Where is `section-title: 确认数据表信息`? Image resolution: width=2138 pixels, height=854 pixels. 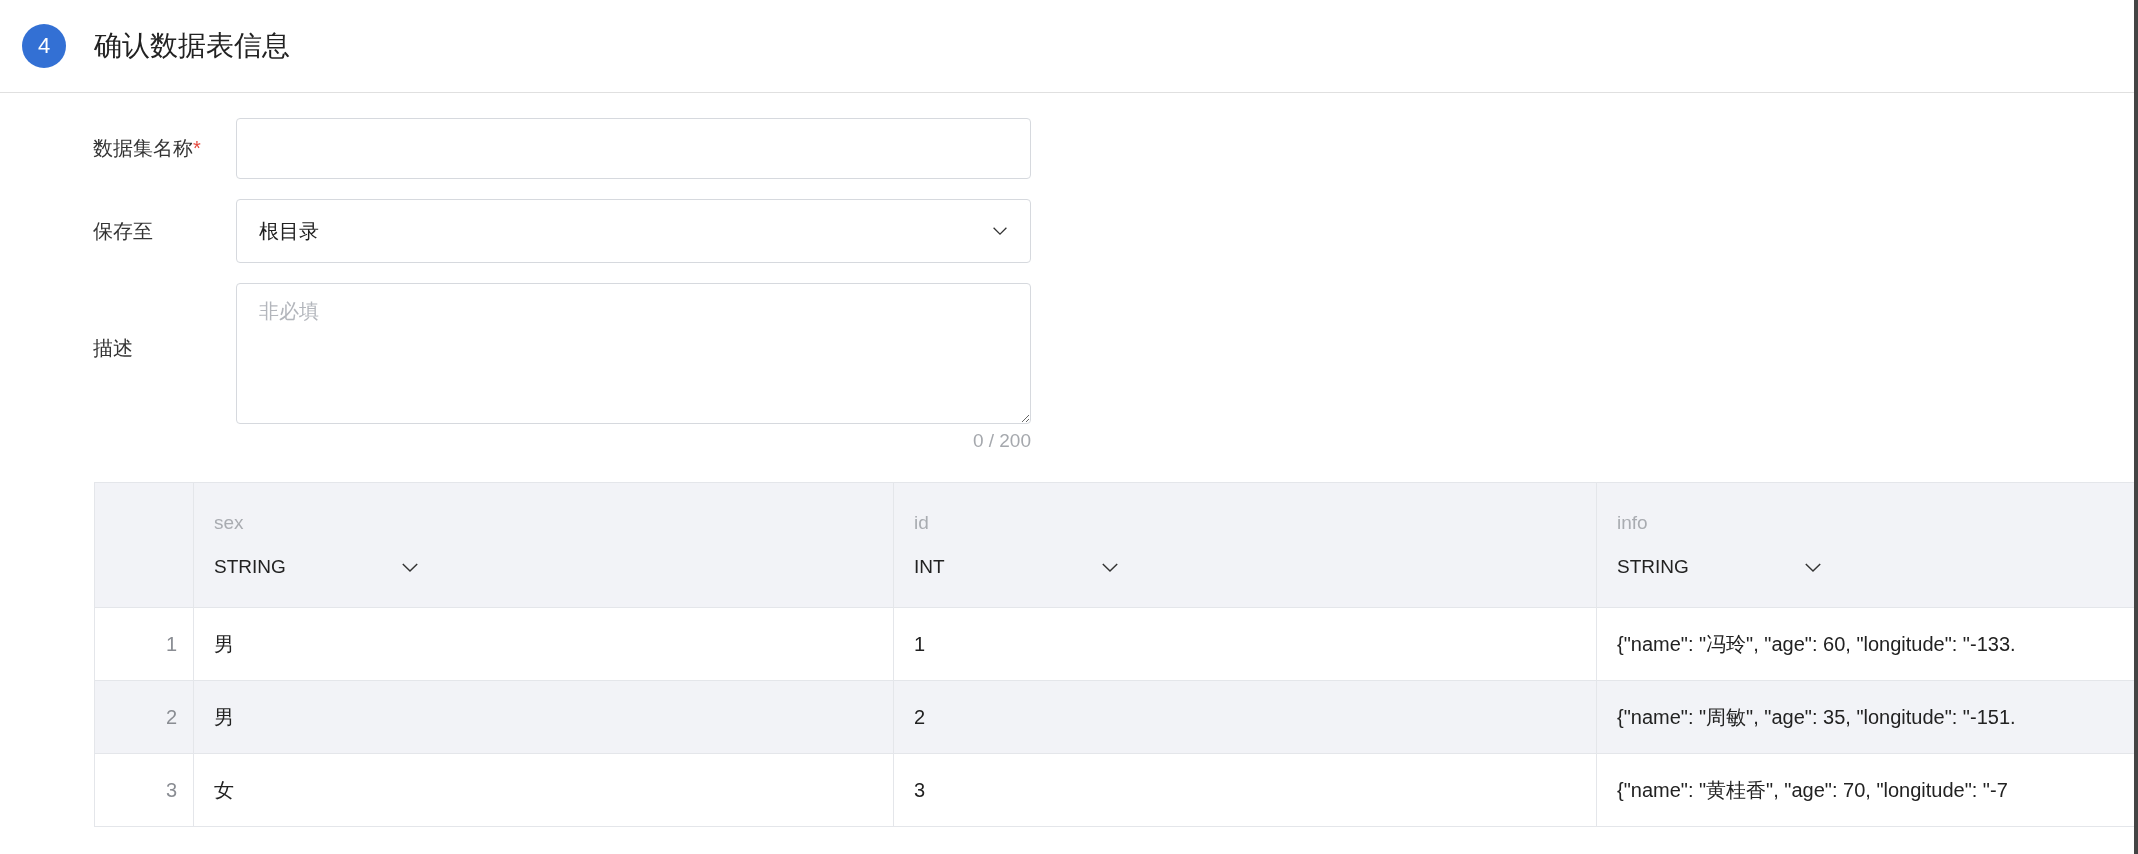
section-title: 确认数据表信息 is located at coordinates (192, 46).